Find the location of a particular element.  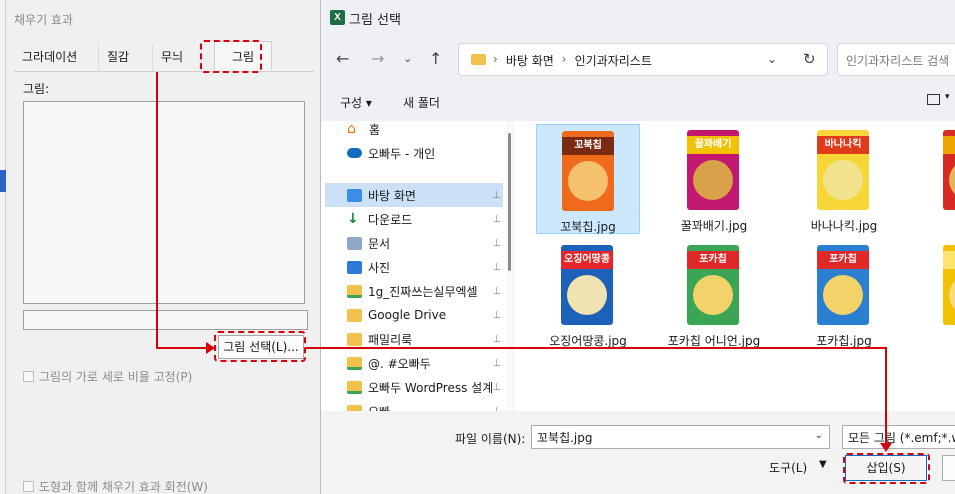

refresh-icon: ↻ is located at coordinates (809, 59).